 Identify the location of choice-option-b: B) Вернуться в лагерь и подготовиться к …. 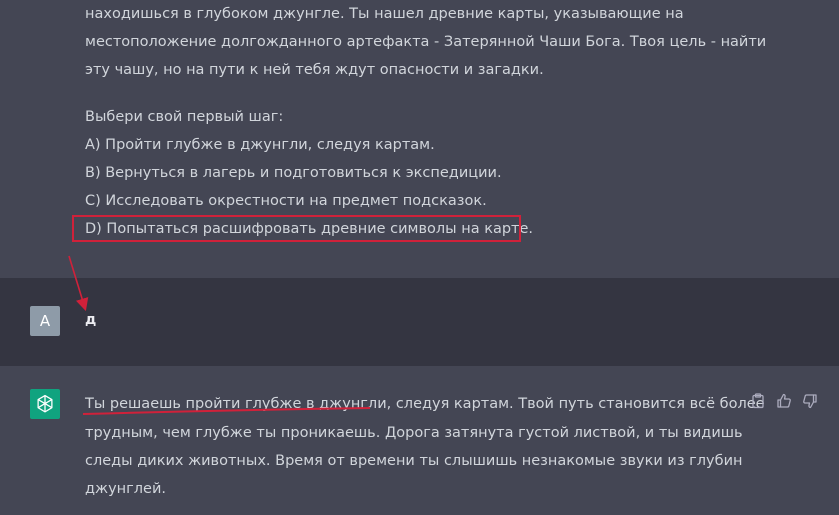
(293, 173).